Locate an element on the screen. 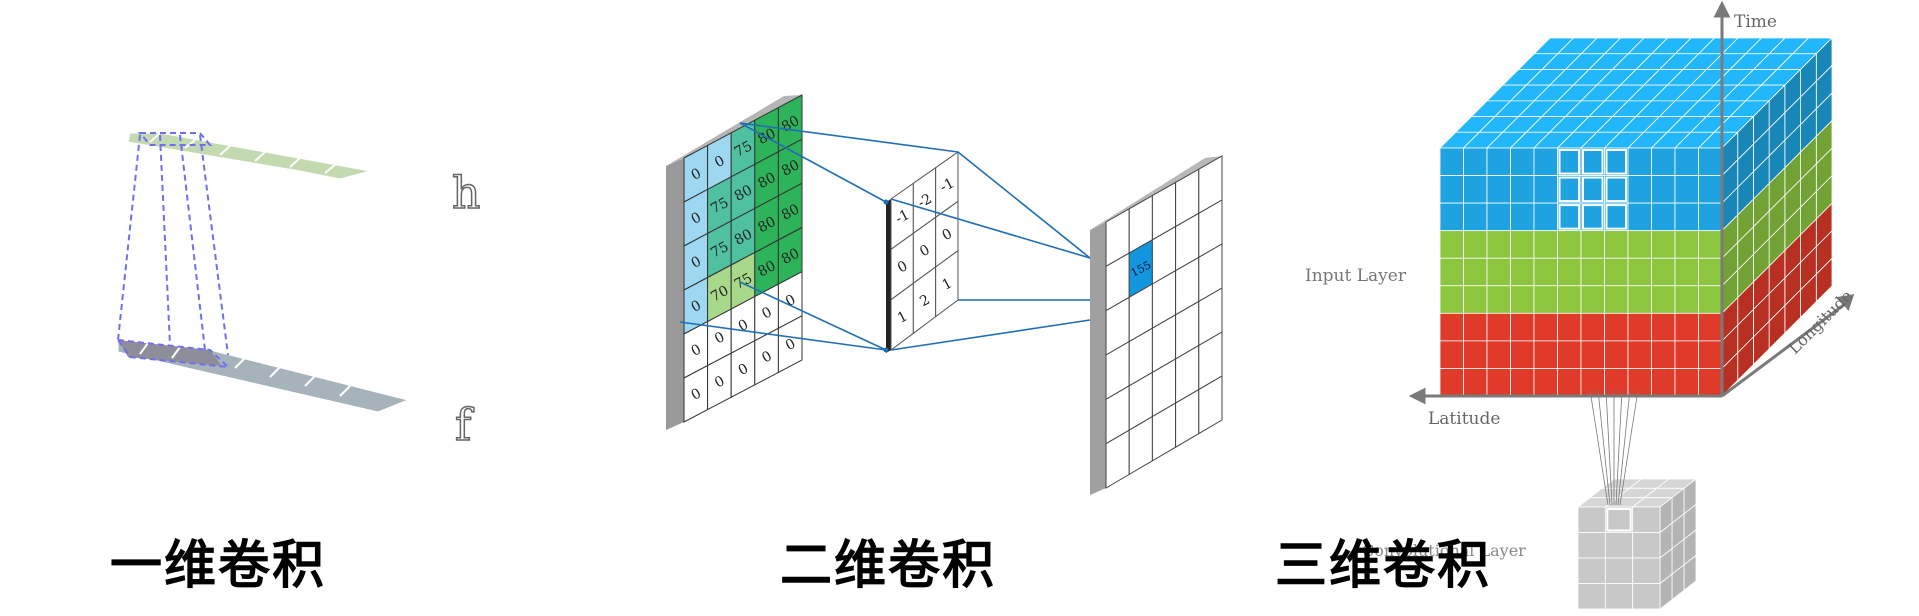 This screenshot has height=616, width=1919. input-matrix-edge is located at coordinates (675, 294).